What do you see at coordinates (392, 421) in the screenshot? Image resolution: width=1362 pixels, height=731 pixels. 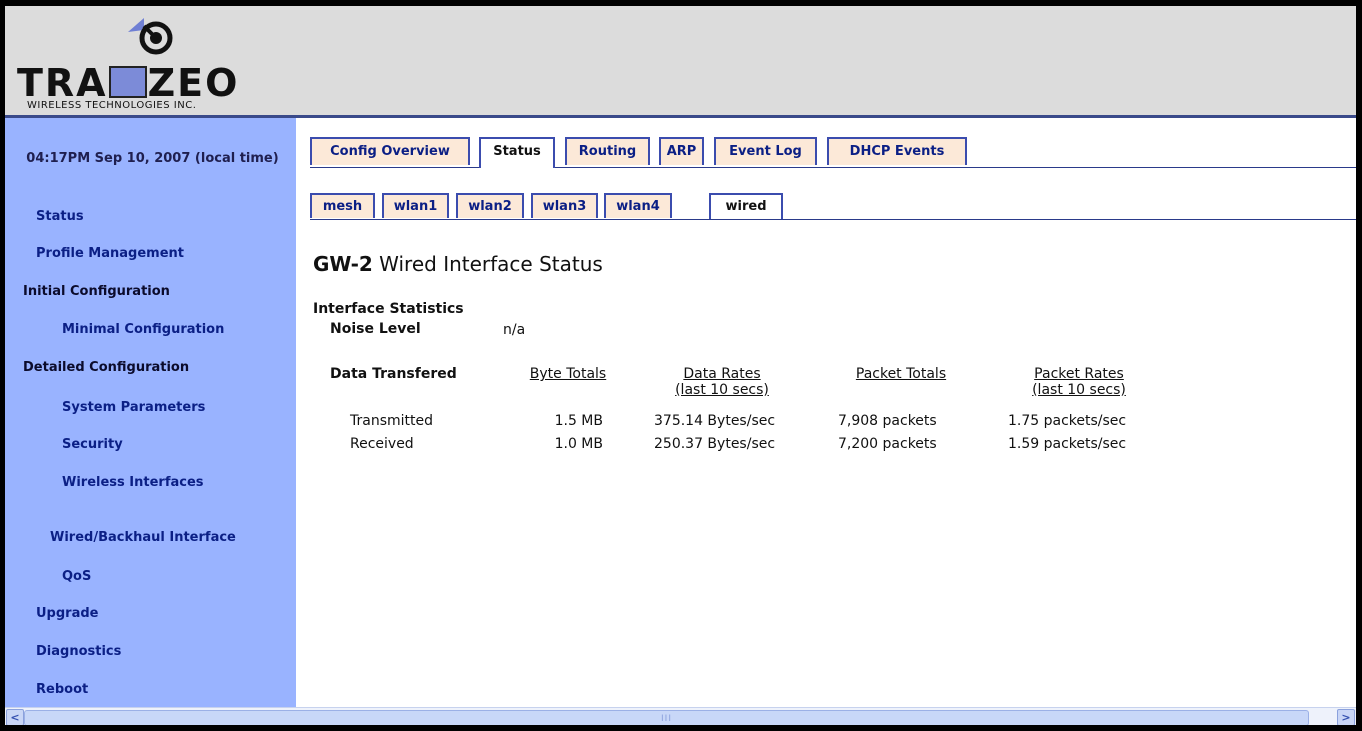 I see `row-label-transmitted: Transmitted` at bounding box center [392, 421].